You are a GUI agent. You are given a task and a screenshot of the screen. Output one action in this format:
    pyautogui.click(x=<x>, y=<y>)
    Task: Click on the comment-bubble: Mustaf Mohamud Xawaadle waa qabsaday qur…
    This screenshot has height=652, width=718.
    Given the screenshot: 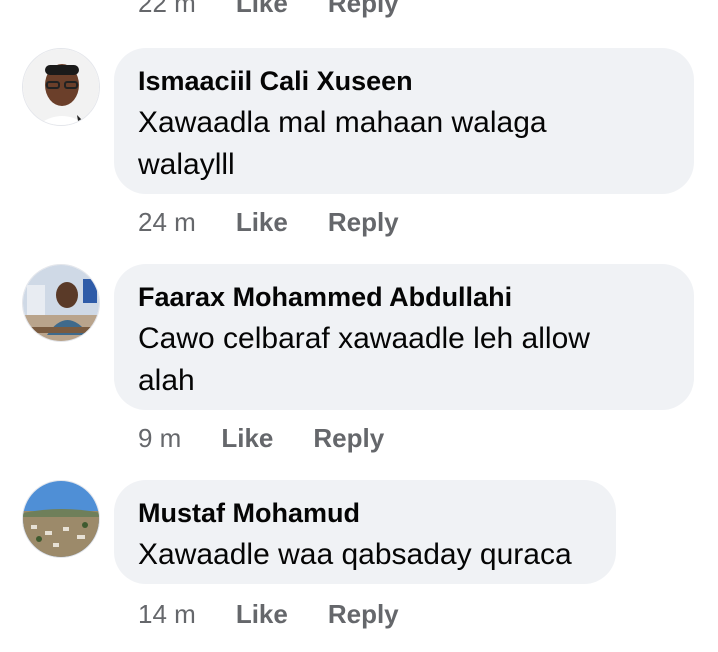 What is the action you would take?
    pyautogui.click(x=365, y=532)
    